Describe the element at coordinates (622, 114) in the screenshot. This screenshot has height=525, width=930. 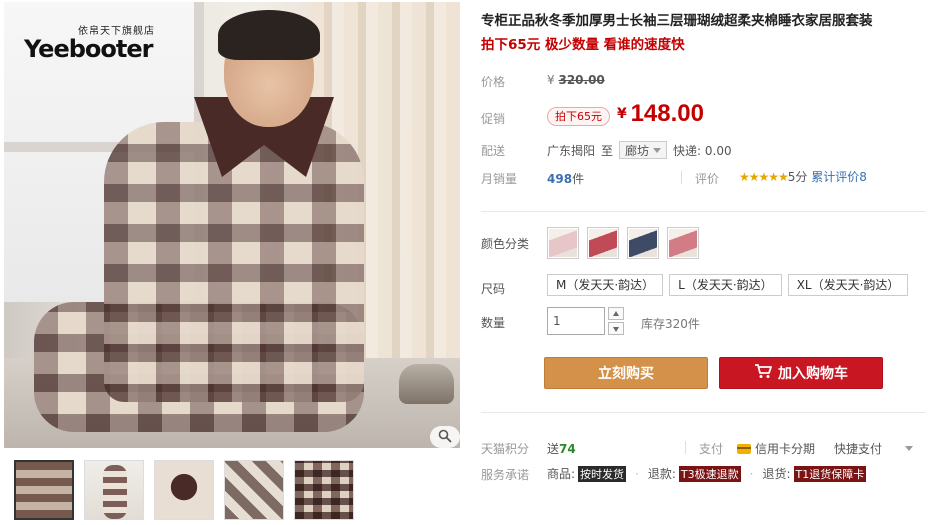
I see `promo-price-currency: ¥` at that location.